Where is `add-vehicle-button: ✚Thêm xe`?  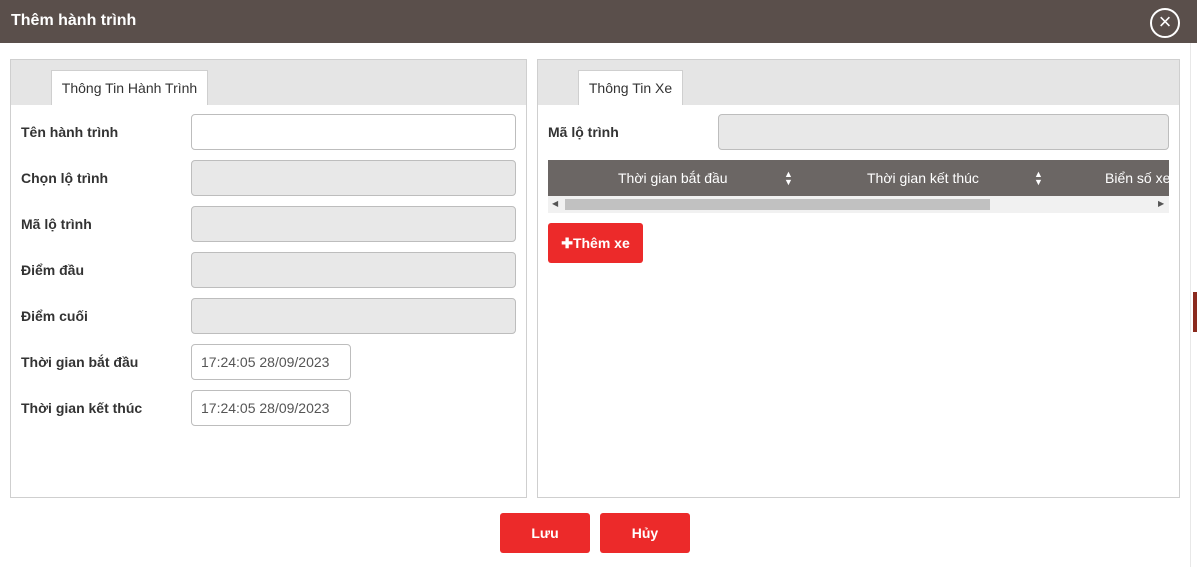 add-vehicle-button: ✚Thêm xe is located at coordinates (595, 243).